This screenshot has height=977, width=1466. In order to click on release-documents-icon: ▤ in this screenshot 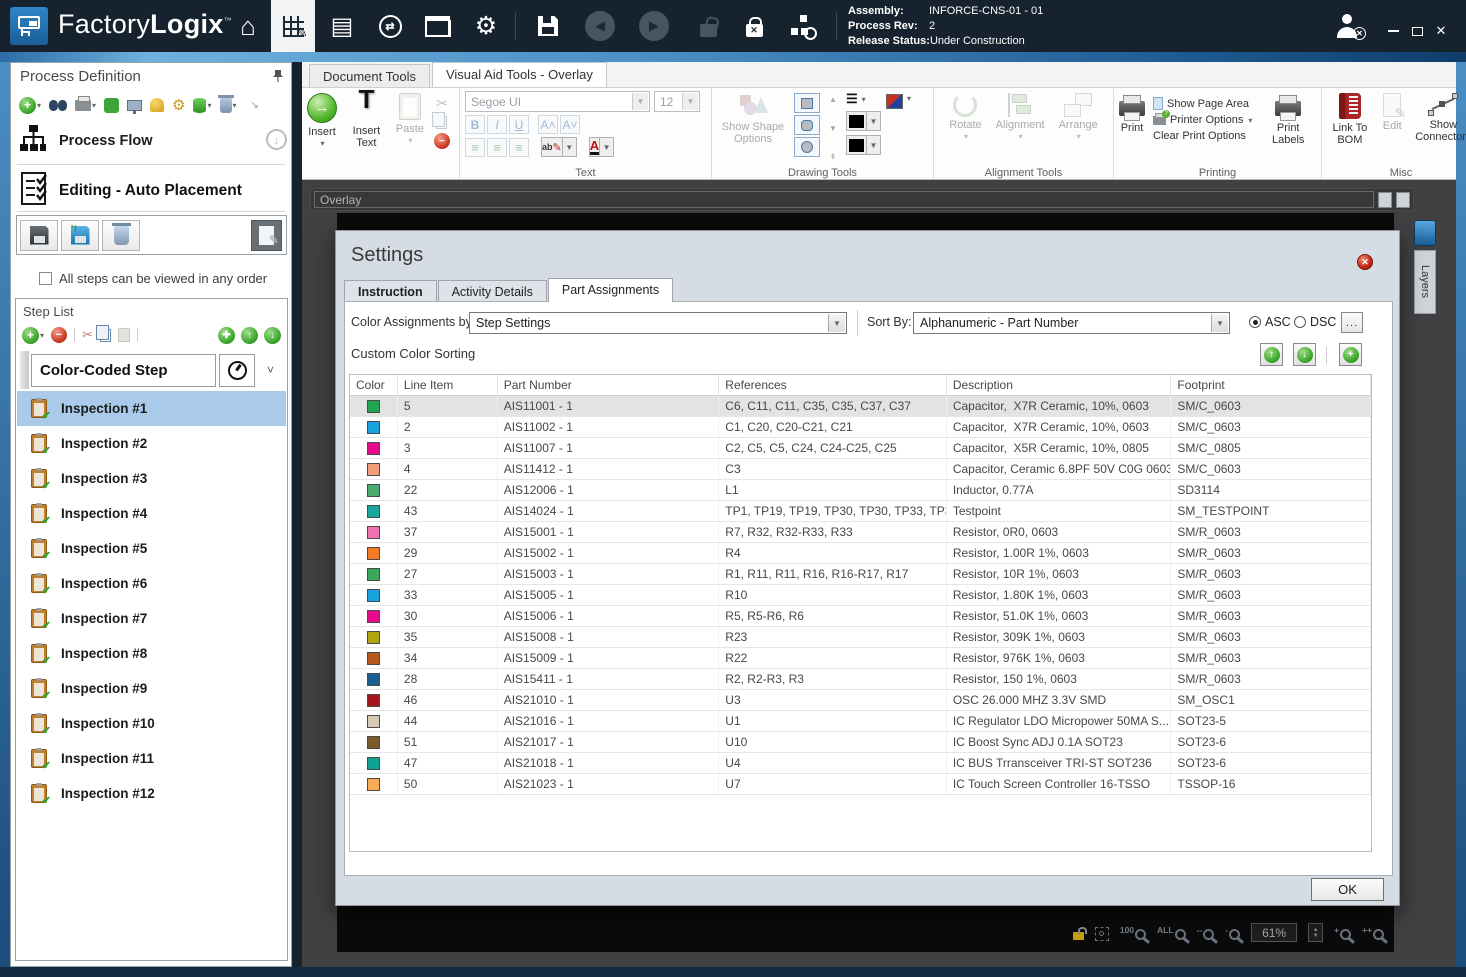, I will do `click(342, 26)`.